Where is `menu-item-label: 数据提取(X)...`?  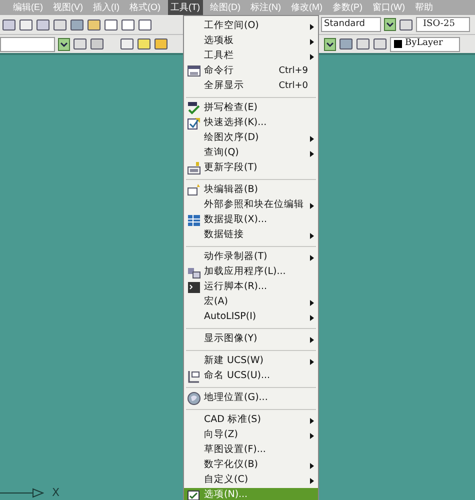 menu-item-label: 数据提取(X)... is located at coordinates (236, 220).